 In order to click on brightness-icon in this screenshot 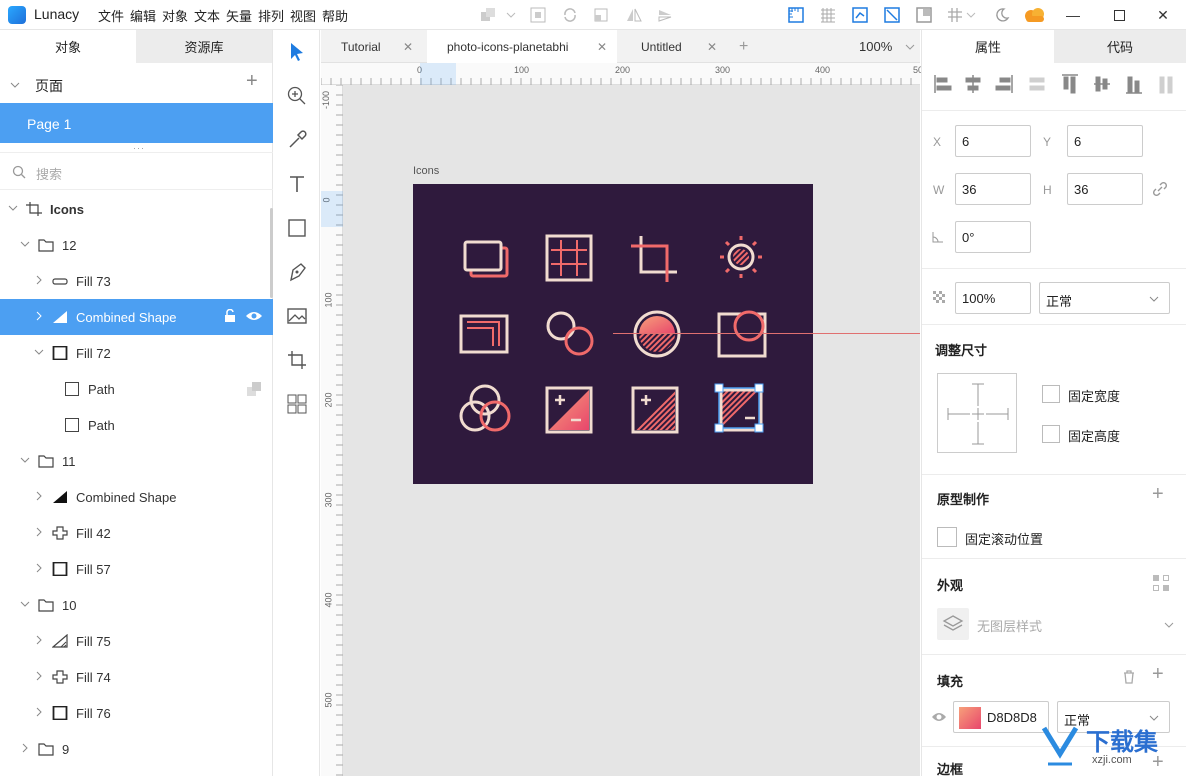, I will do `click(741, 257)`.